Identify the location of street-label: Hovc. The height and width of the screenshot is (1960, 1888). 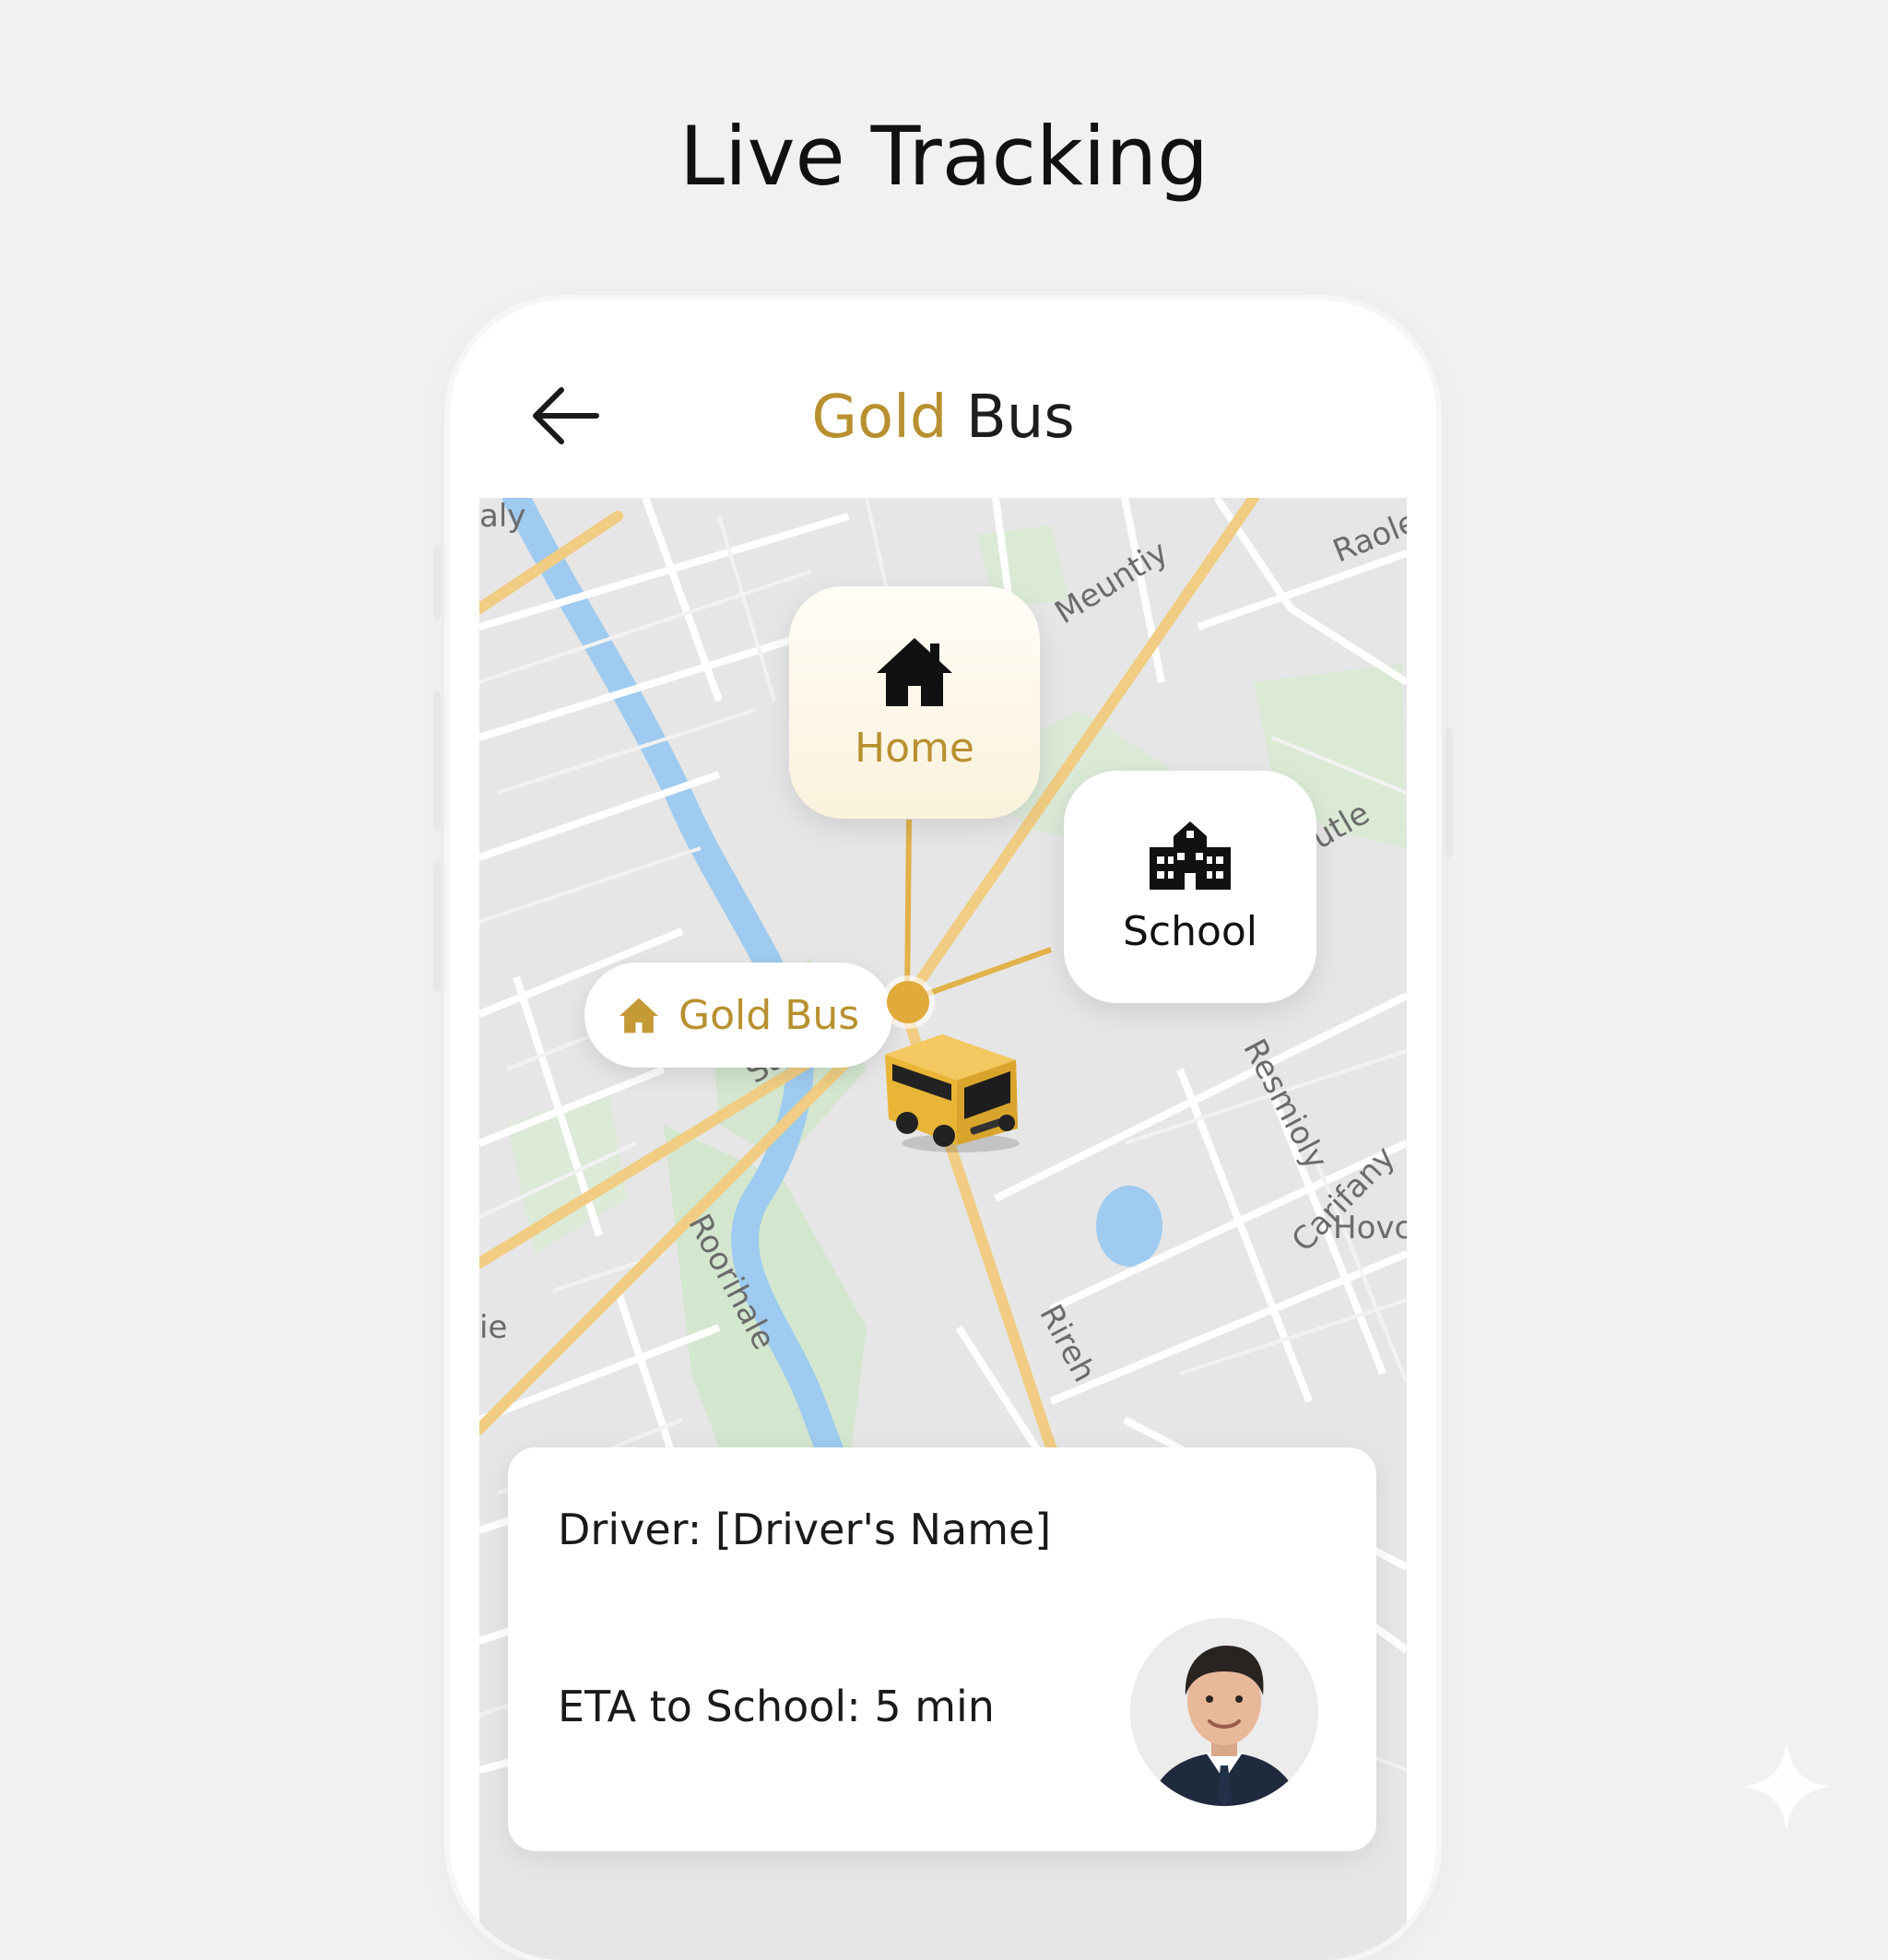
(1370, 1228).